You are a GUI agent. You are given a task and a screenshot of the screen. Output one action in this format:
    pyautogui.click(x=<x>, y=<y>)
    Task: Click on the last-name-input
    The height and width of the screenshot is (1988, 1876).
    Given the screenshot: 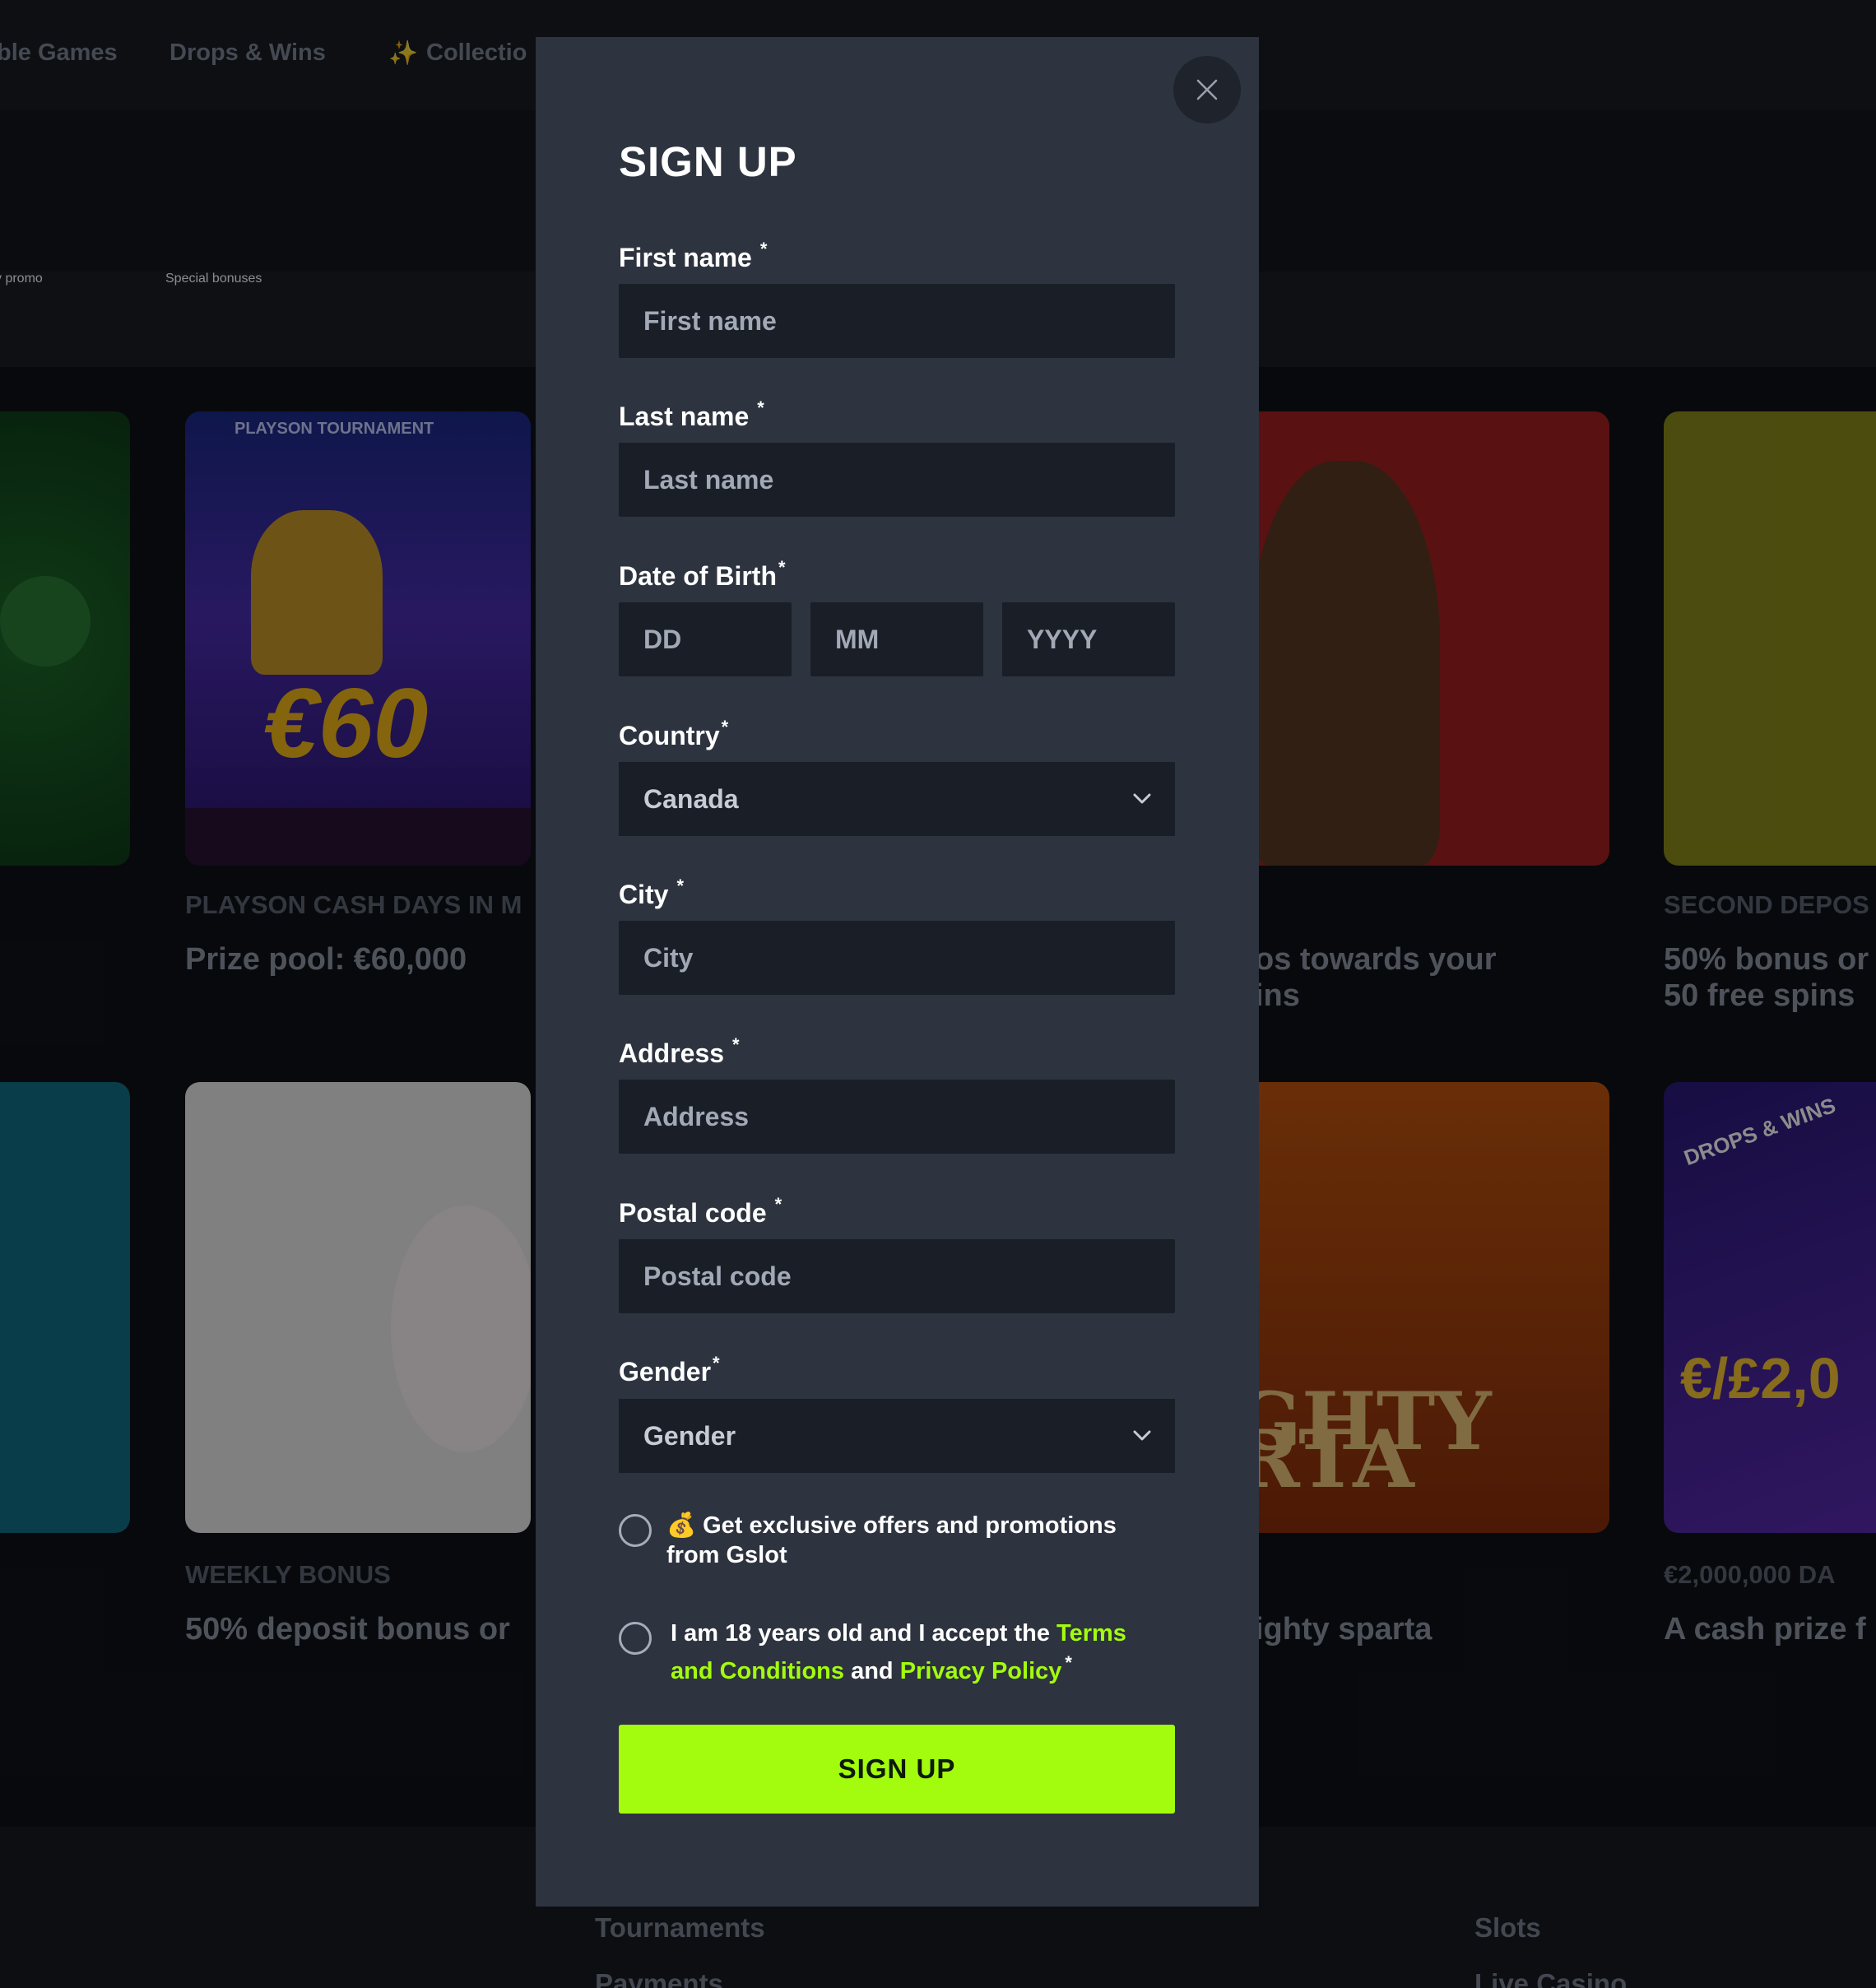 What is the action you would take?
    pyautogui.click(x=897, y=480)
    